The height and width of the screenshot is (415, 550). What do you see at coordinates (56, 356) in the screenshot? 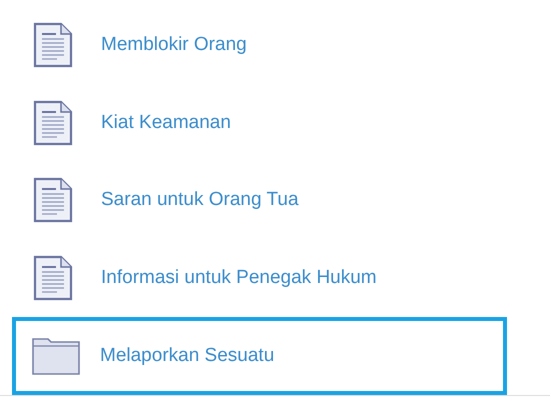
I see `folder-icon` at bounding box center [56, 356].